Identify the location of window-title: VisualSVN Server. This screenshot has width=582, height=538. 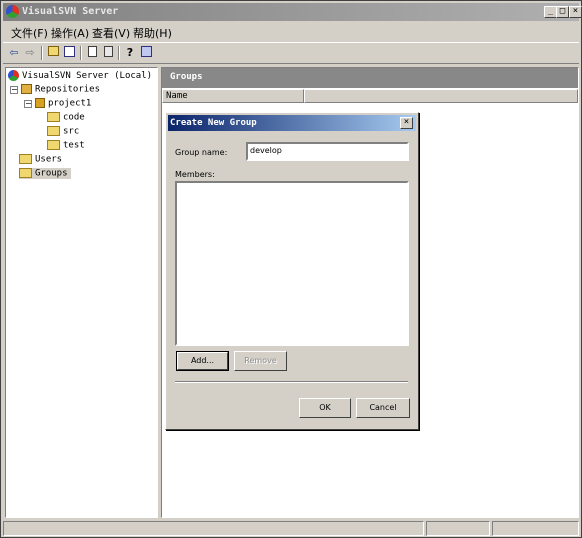
(70, 11).